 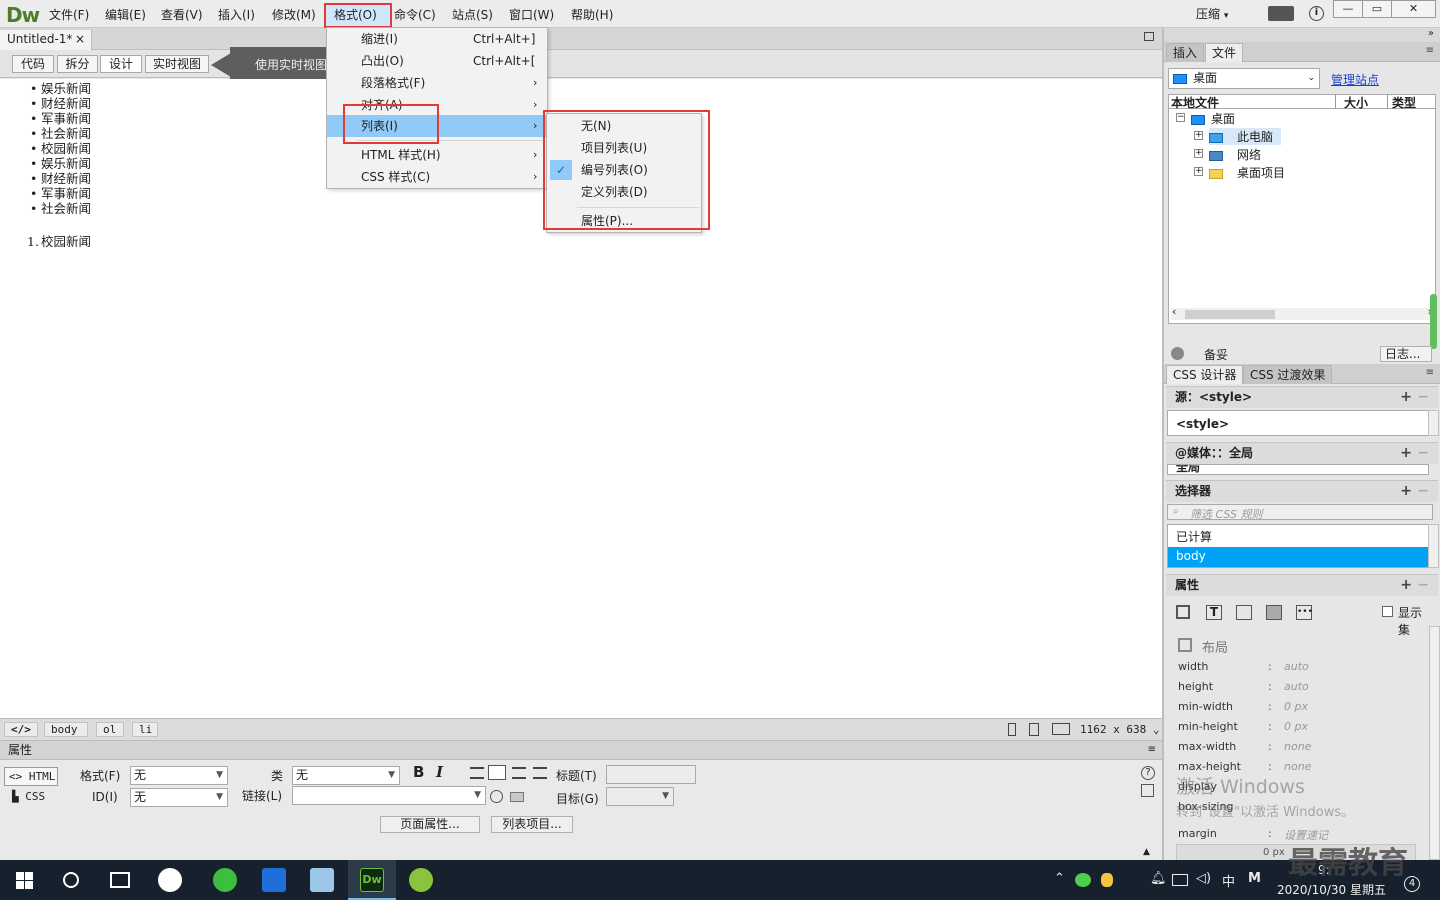 I want to click on ordered-list-item: 校园新闻, so click(x=66, y=241).